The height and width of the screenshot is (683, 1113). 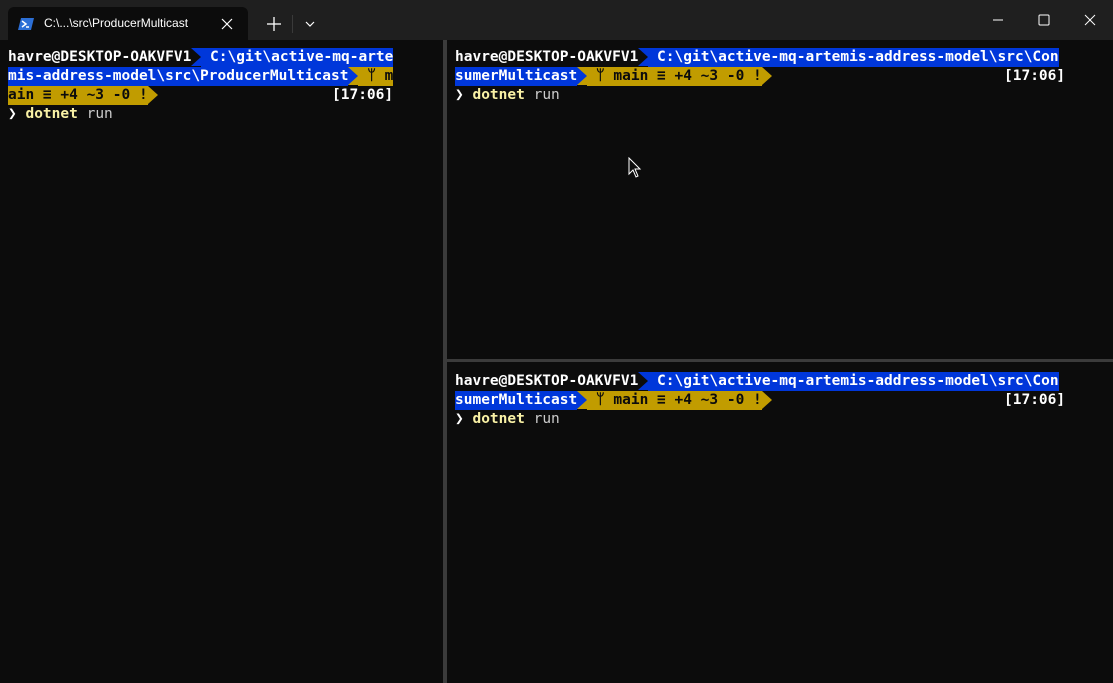 I want to click on prompt-git-status: ain ≡ +4 ~3 -0 !, so click(x=78, y=95).